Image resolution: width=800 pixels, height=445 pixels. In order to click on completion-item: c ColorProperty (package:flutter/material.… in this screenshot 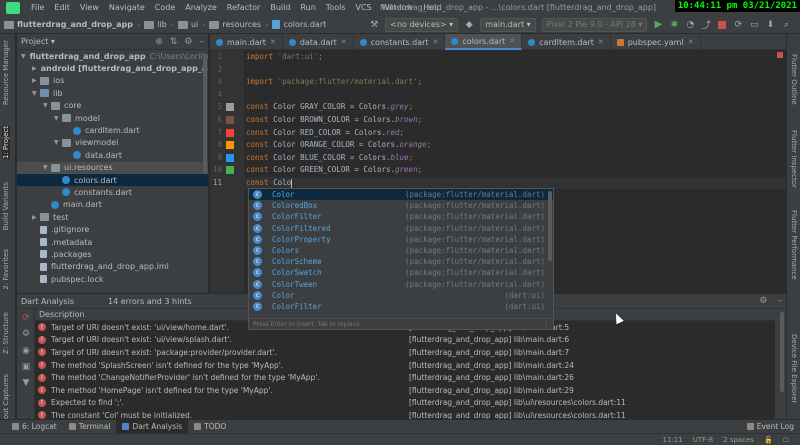, I will do `click(401, 239)`.